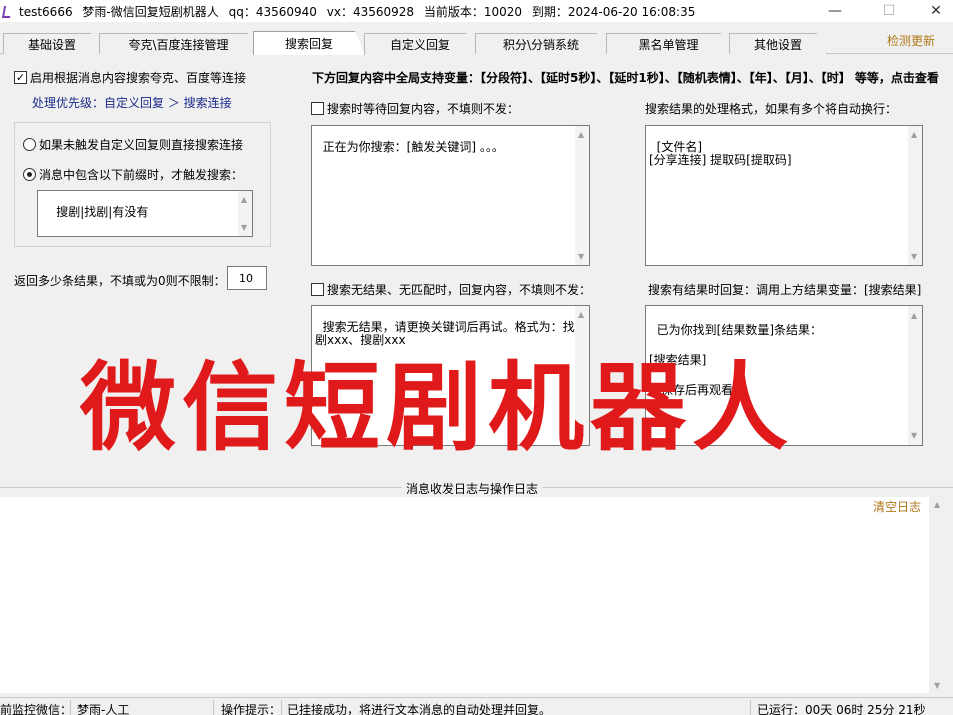  I want to click on monitor-value: 梦雨-人工, so click(103, 709).